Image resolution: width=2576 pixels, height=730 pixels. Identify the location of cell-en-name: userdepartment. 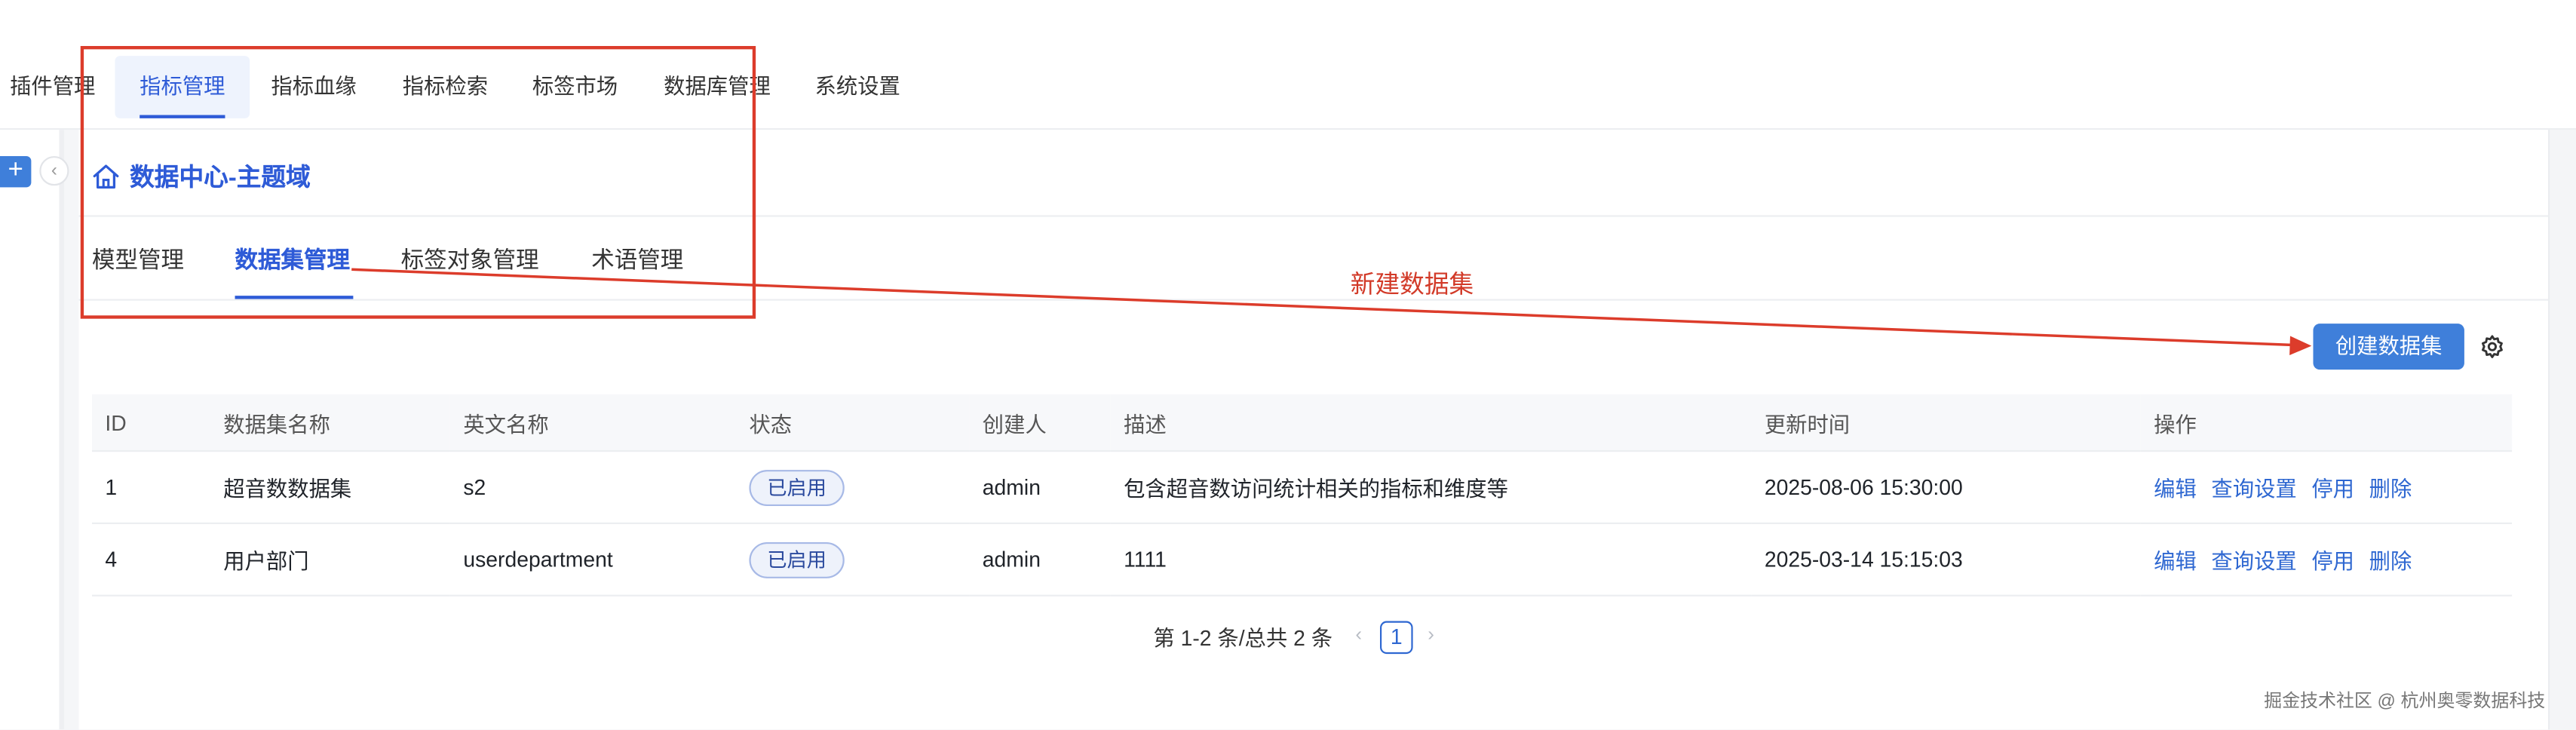
(593, 560).